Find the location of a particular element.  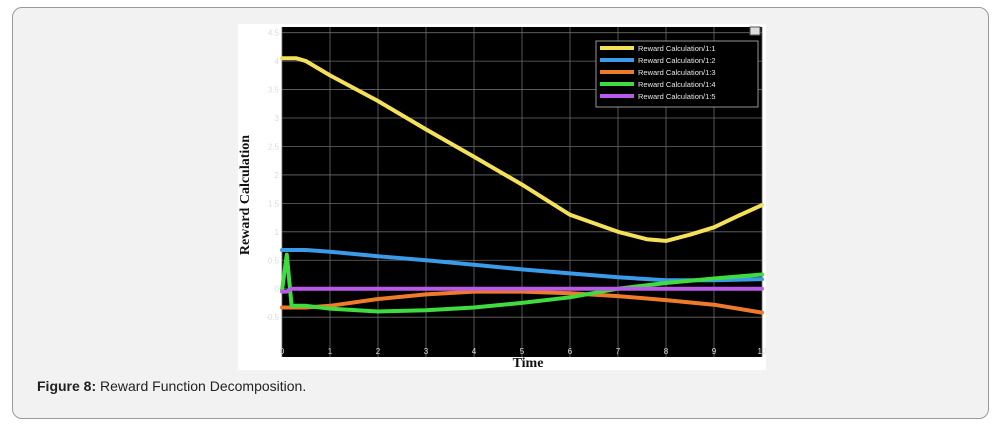

x-tick-label: 1 is located at coordinates (330, 351).